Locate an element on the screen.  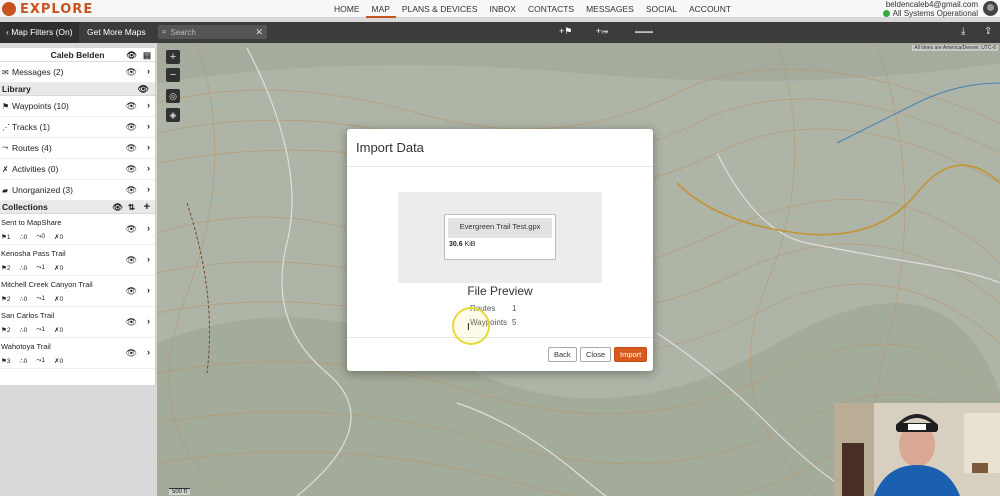
import-button: Import is located at coordinates (631, 354).